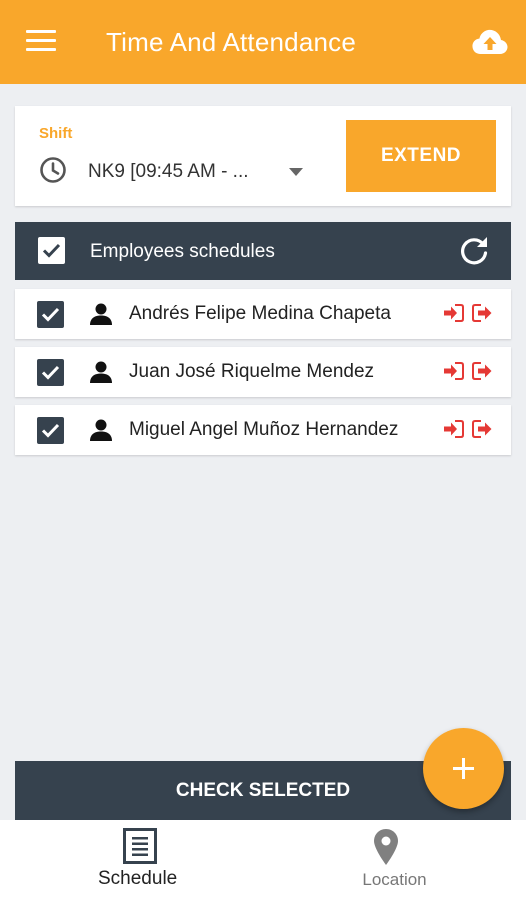 The height and width of the screenshot is (900, 526). I want to click on refresh-icon, so click(474, 251).